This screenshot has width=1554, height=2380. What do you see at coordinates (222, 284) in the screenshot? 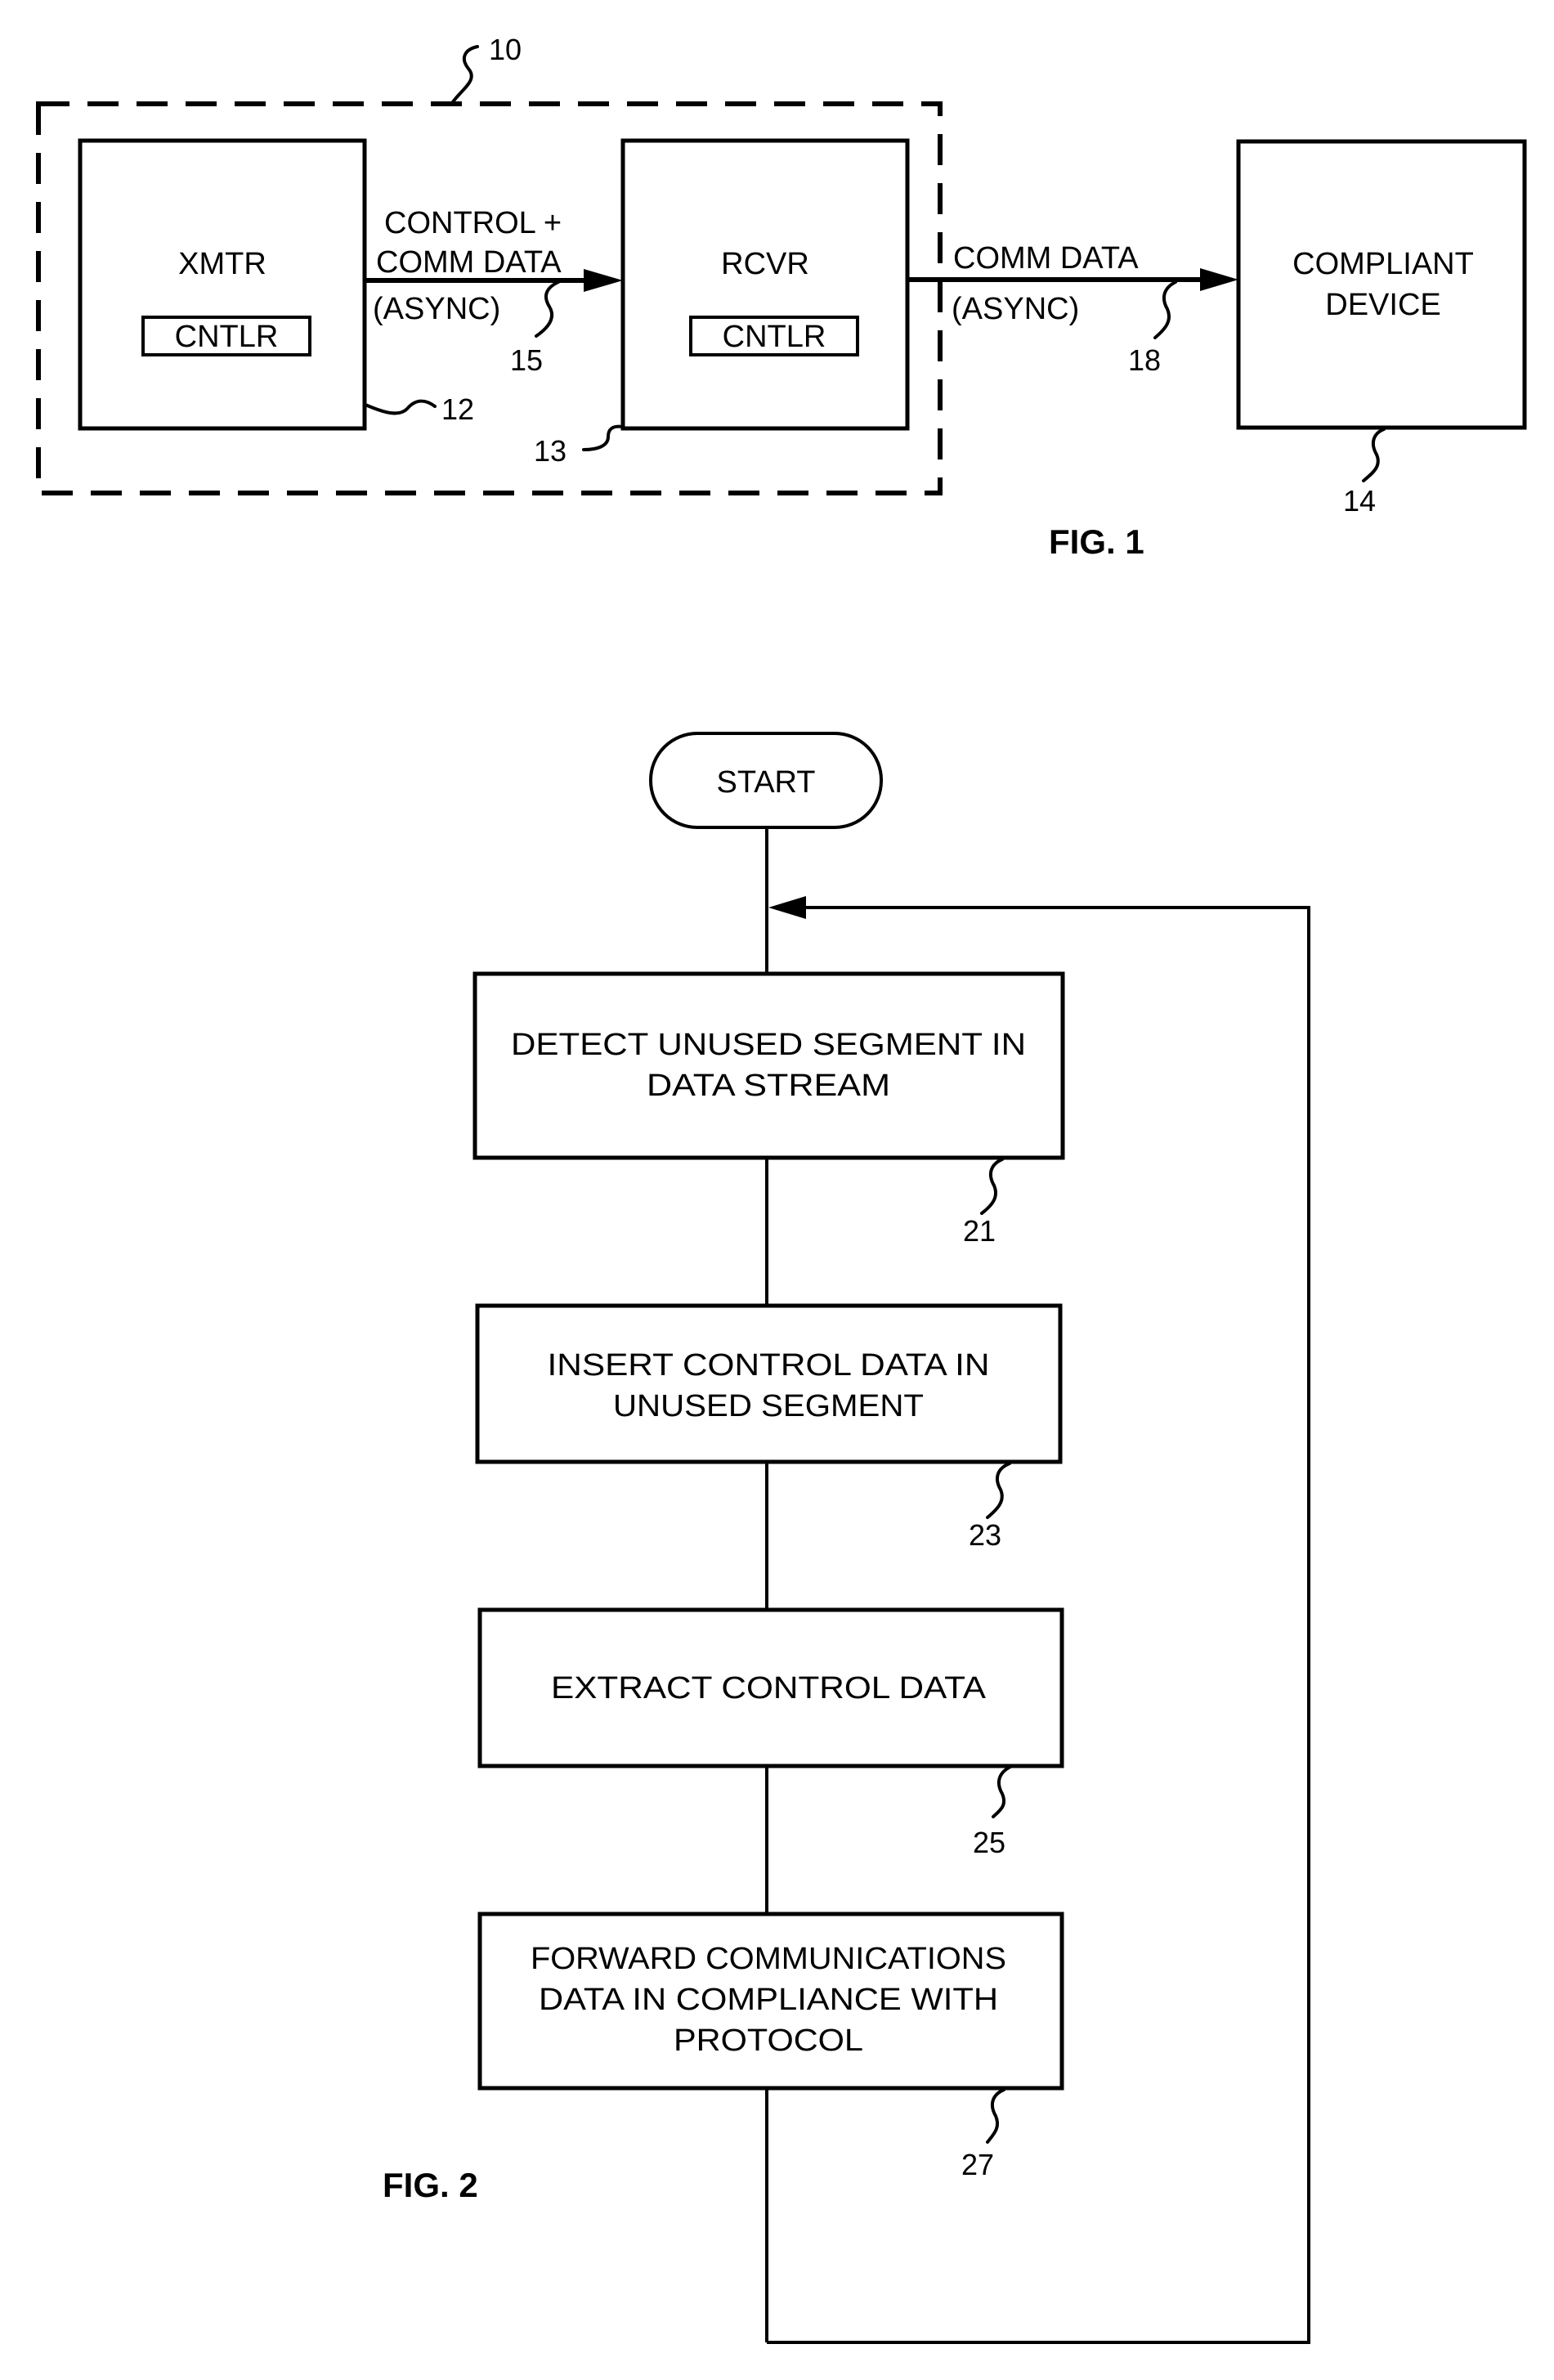
I see `transmitter-block: XMTR CNTLR` at bounding box center [222, 284].